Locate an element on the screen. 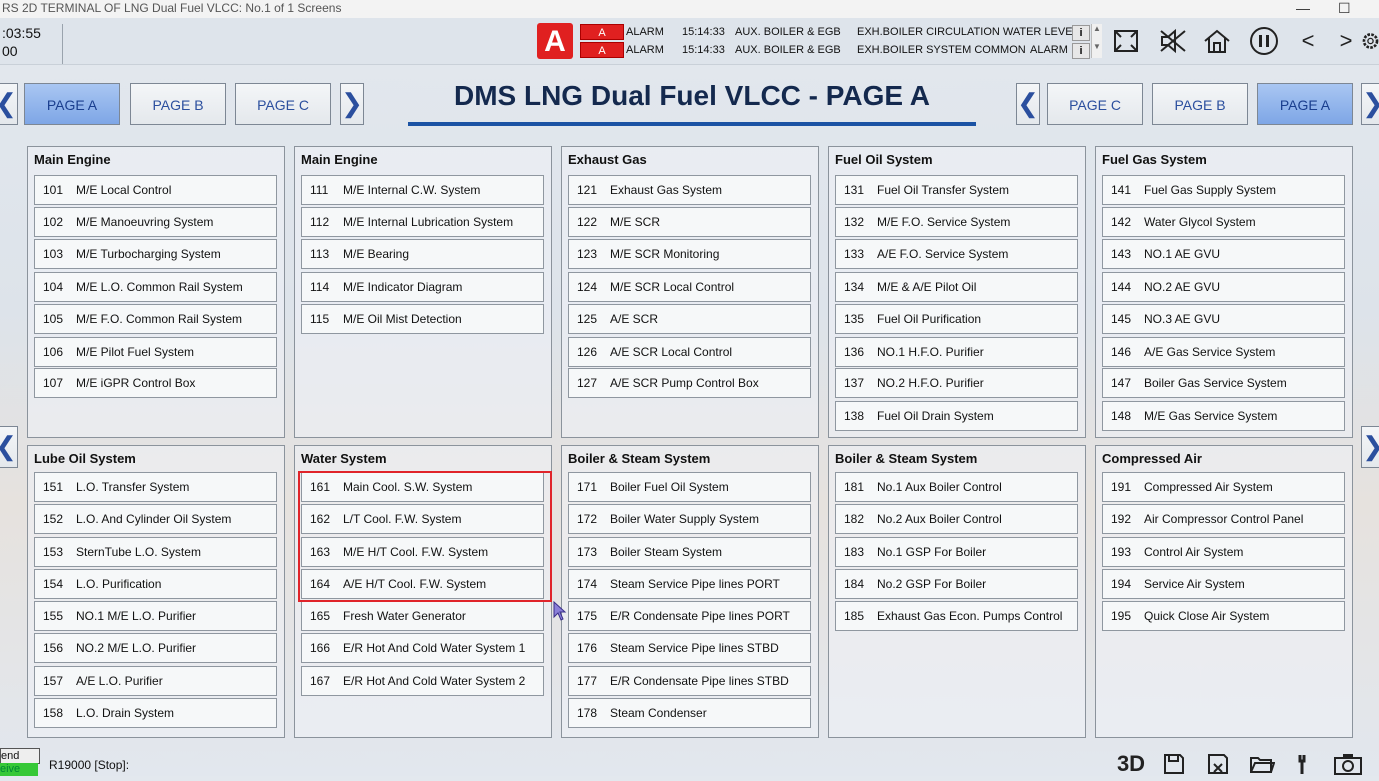 This screenshot has height=781, width=1379. system-button-195: 195 Quick Close Air System is located at coordinates (1223, 616).